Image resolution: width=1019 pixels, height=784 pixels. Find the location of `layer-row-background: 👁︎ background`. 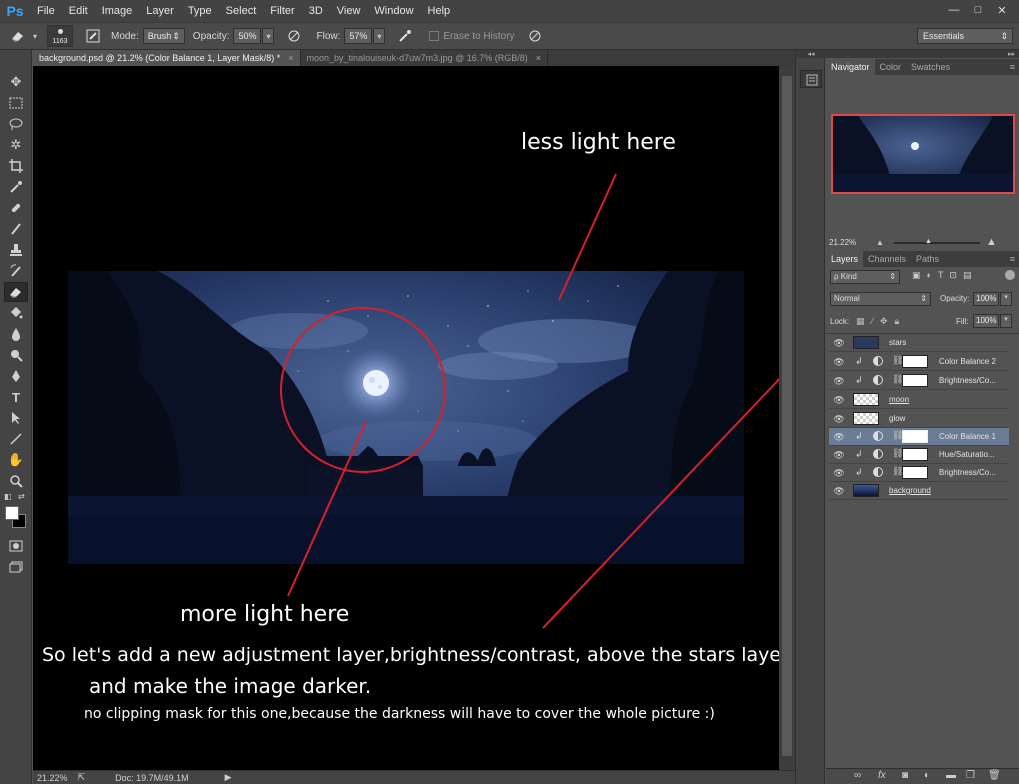

layer-row-background: 👁︎ background is located at coordinates (919, 491).